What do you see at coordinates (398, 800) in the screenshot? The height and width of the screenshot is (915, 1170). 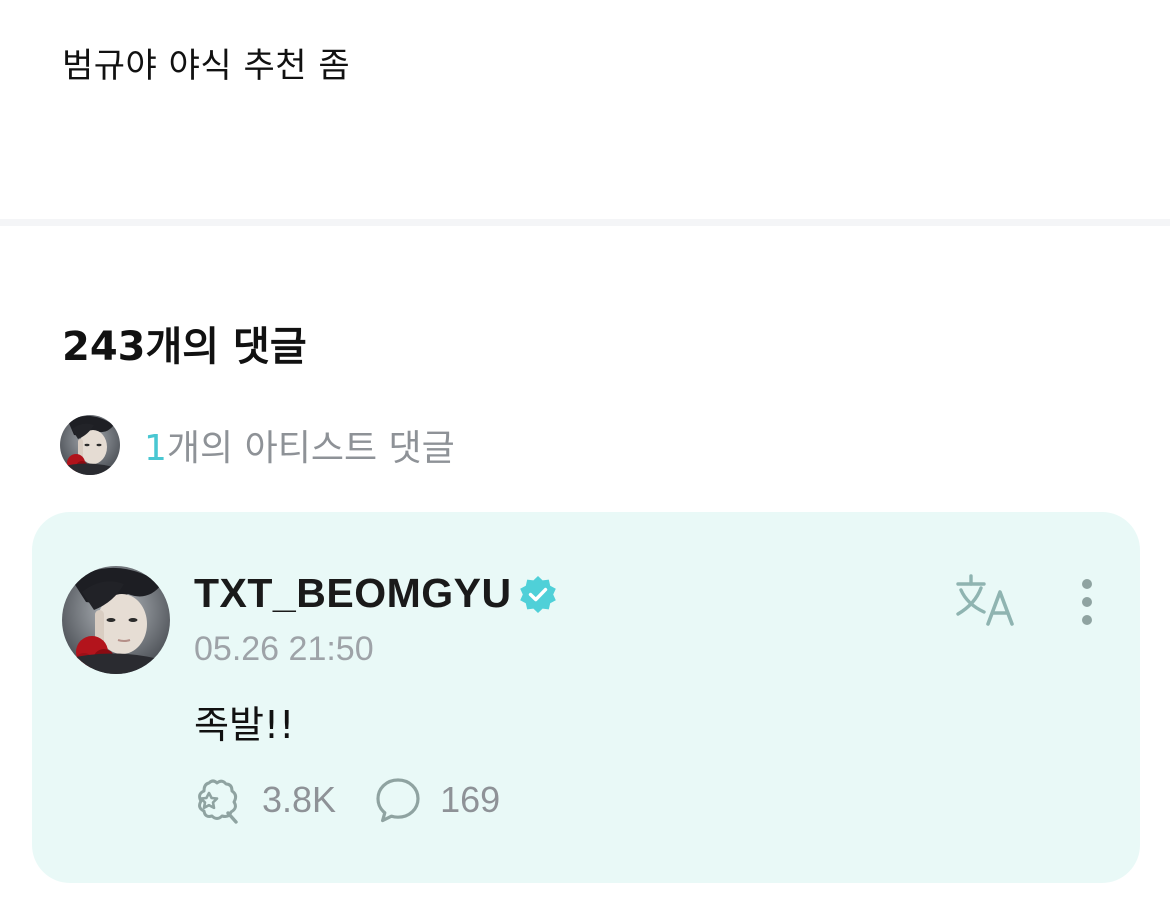 I see `speech-bubble-icon` at bounding box center [398, 800].